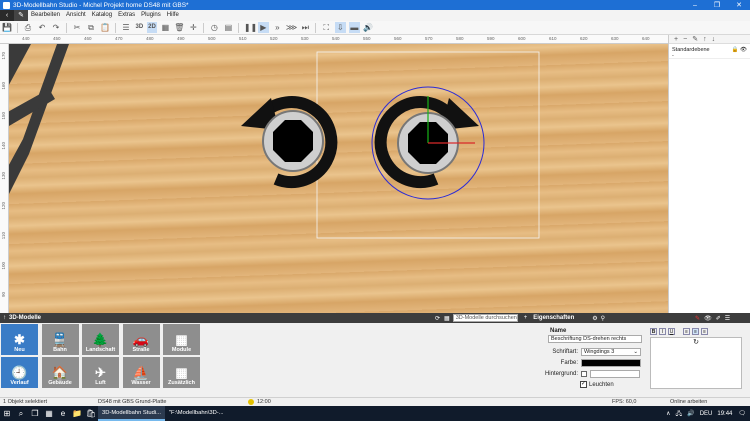 The width and height of the screenshot is (750, 421). I want to click on maximize-button: ❐, so click(717, 5).